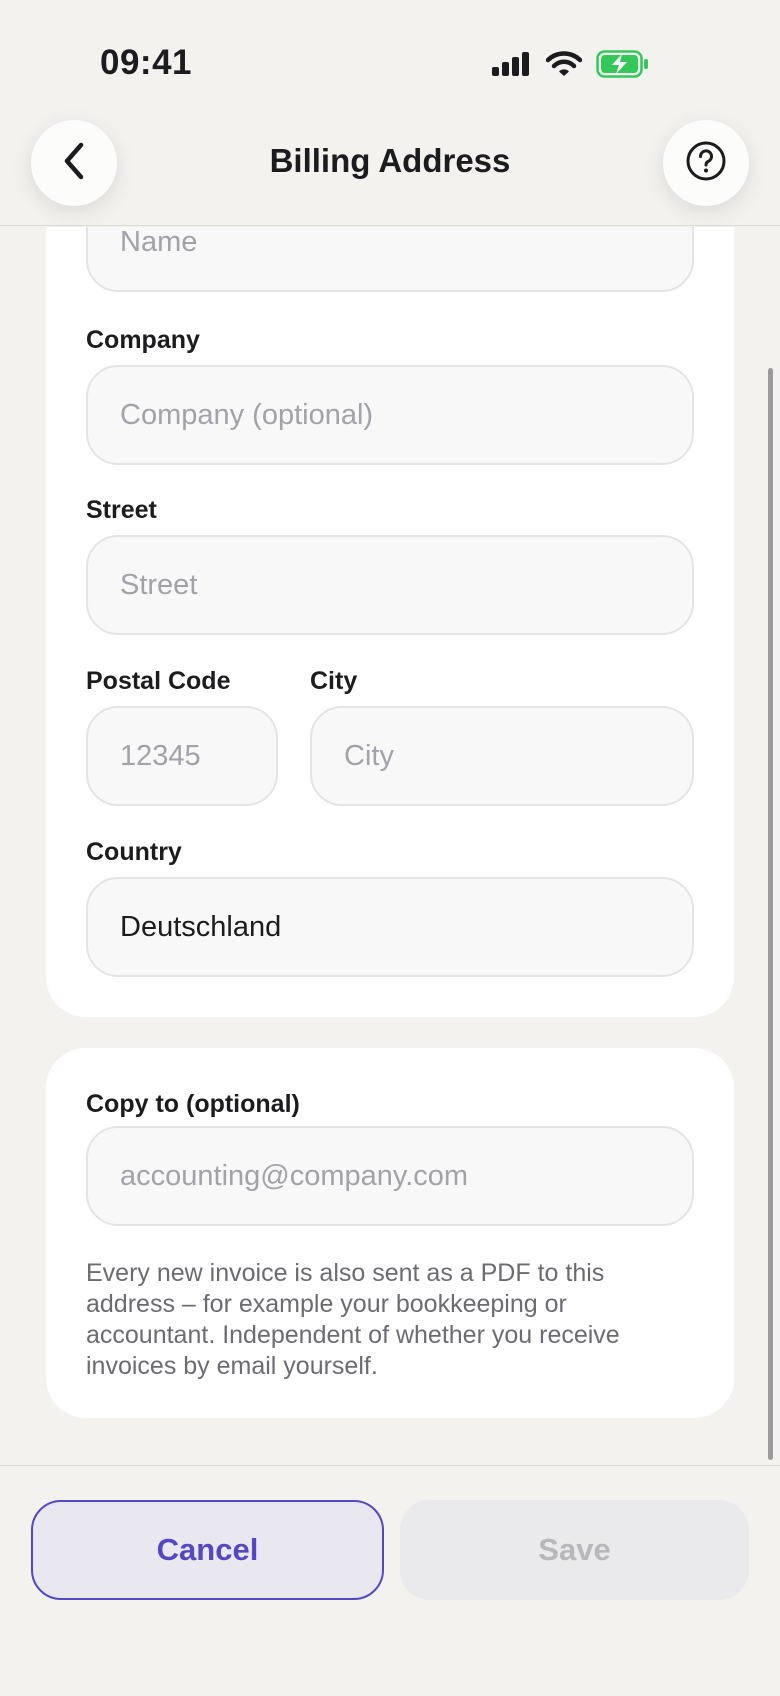  Describe the element at coordinates (334, 681) in the screenshot. I see `city-label: City` at that location.